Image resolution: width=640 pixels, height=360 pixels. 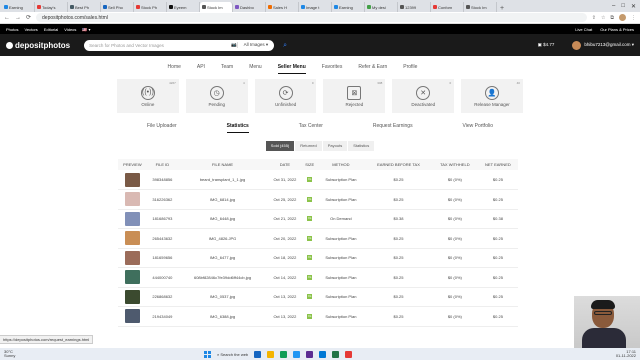 I want to click on depositphotos-logo: depositphotos, so click(x=38, y=45).